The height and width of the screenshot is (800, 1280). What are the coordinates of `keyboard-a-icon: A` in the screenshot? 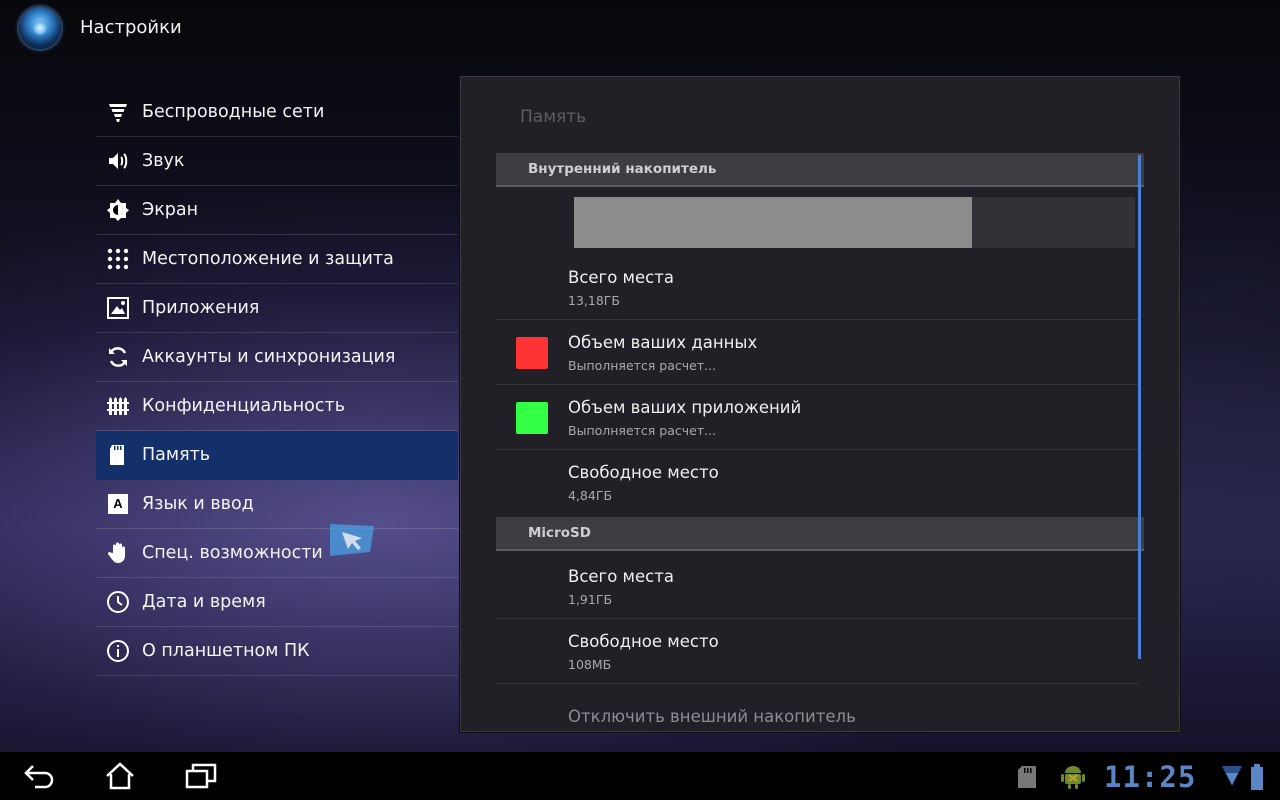 It's located at (118, 504).